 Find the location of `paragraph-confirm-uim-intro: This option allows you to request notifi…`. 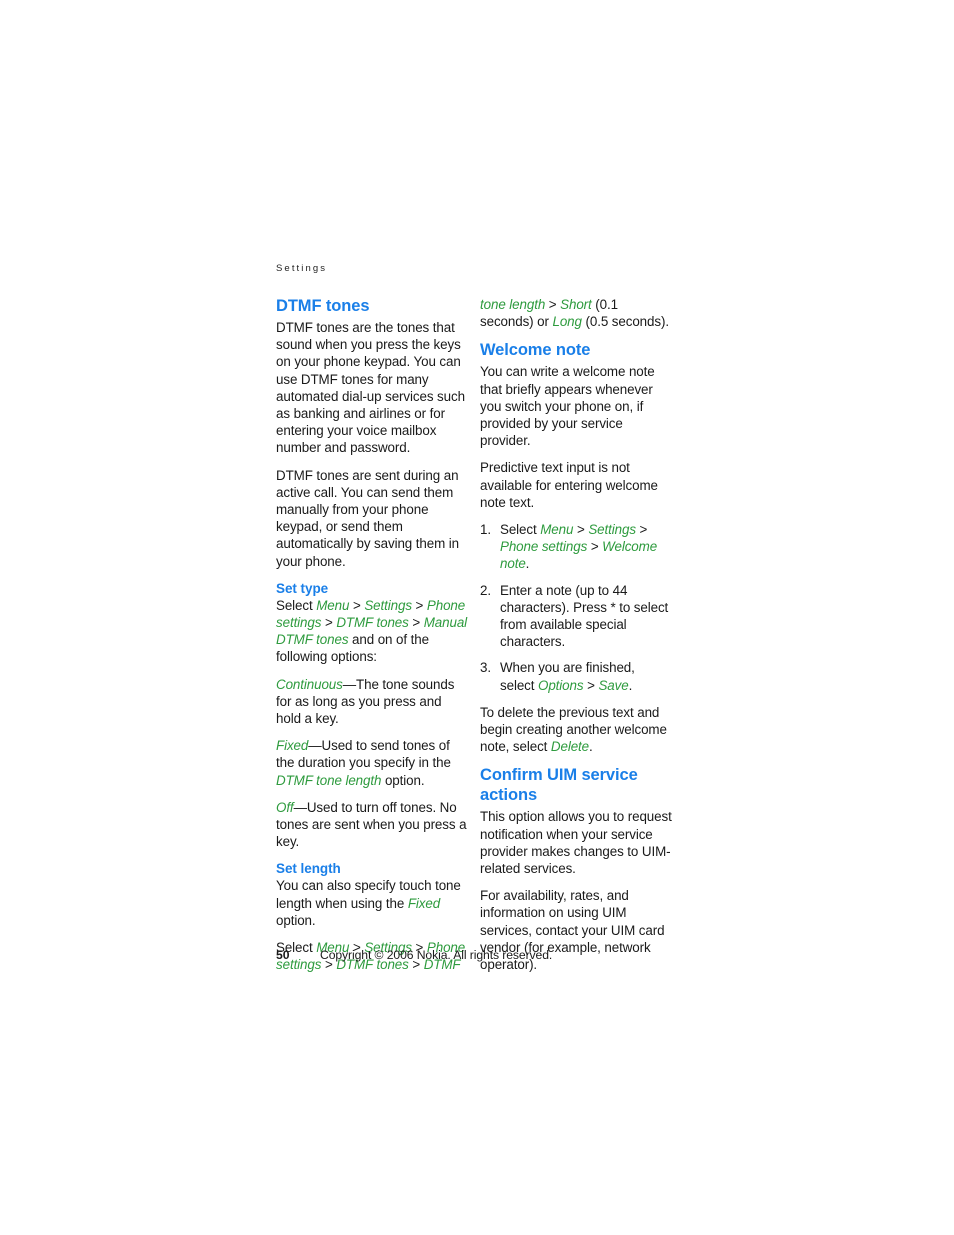

paragraph-confirm-uim-intro: This option allows you to request notifi… is located at coordinates (576, 843).